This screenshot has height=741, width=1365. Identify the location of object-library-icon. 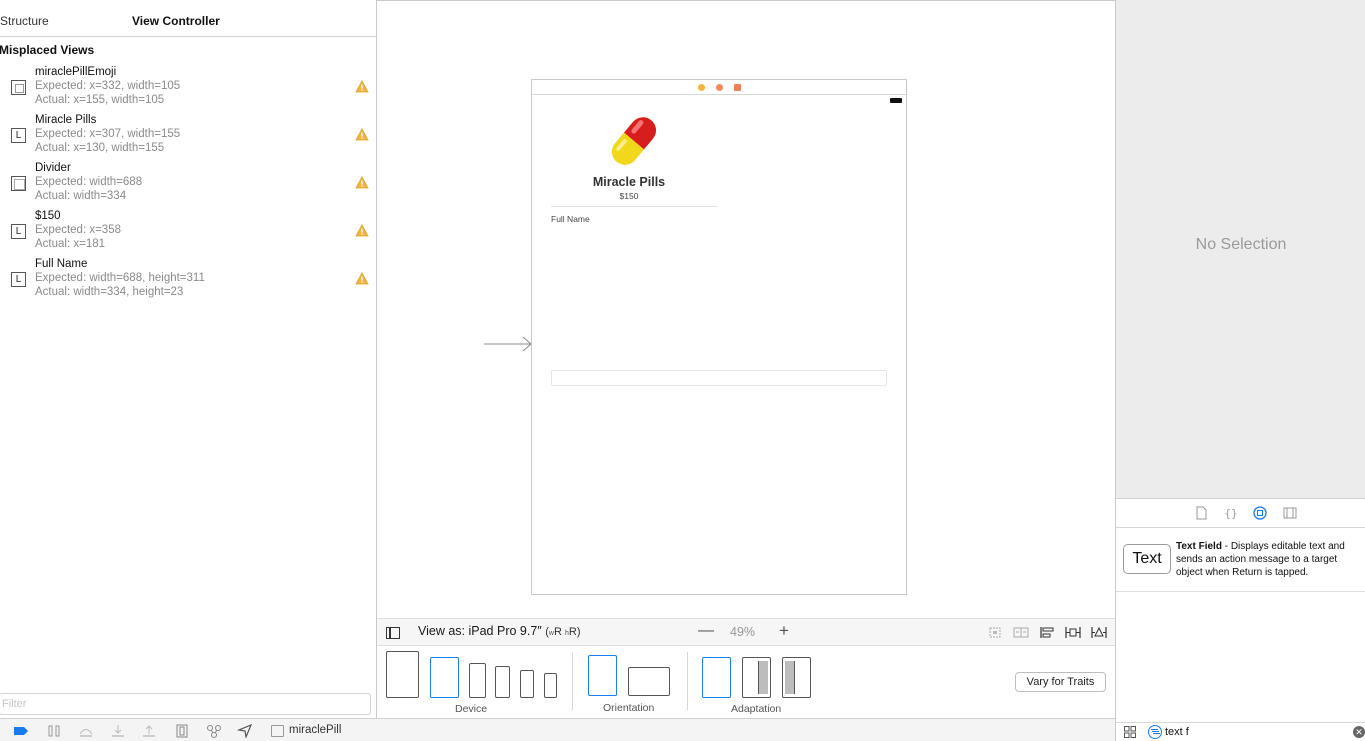
(1260, 513).